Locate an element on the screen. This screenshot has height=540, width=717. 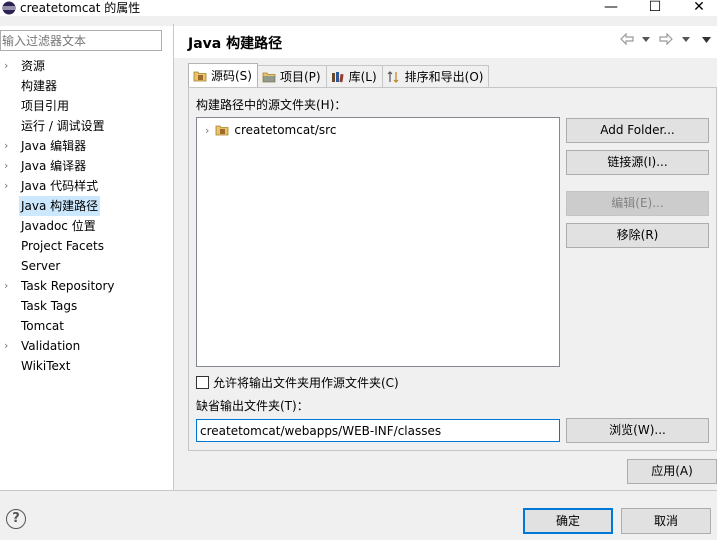
tree-item: Server is located at coordinates (86, 266).